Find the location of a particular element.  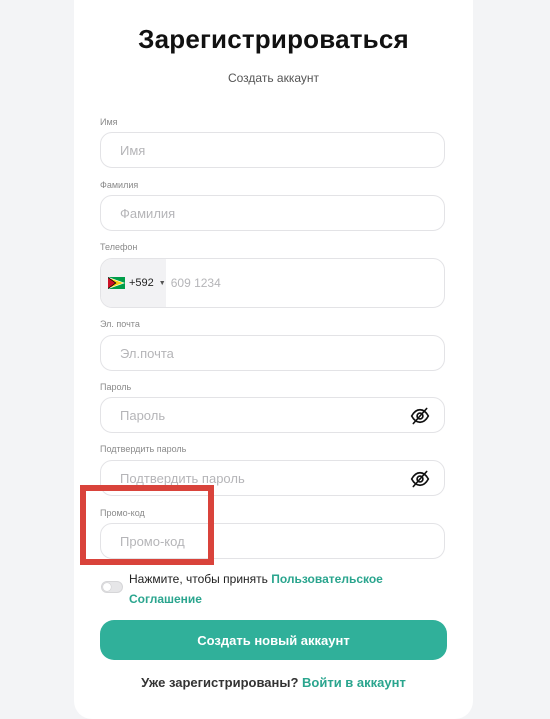

phone-label: Телефон is located at coordinates (119, 247).